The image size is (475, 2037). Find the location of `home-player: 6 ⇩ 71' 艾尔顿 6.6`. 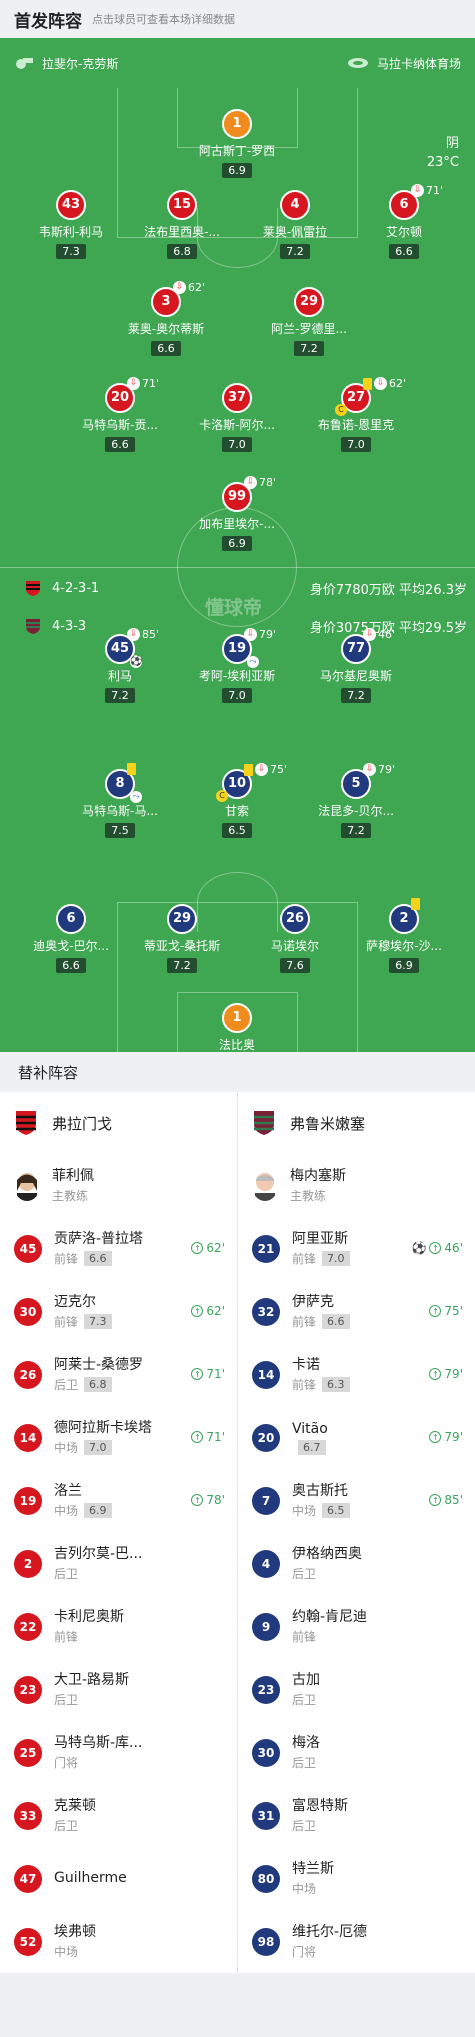

home-player: 6 ⇩ 71' 艾尔顿 6.6 is located at coordinates (404, 221).